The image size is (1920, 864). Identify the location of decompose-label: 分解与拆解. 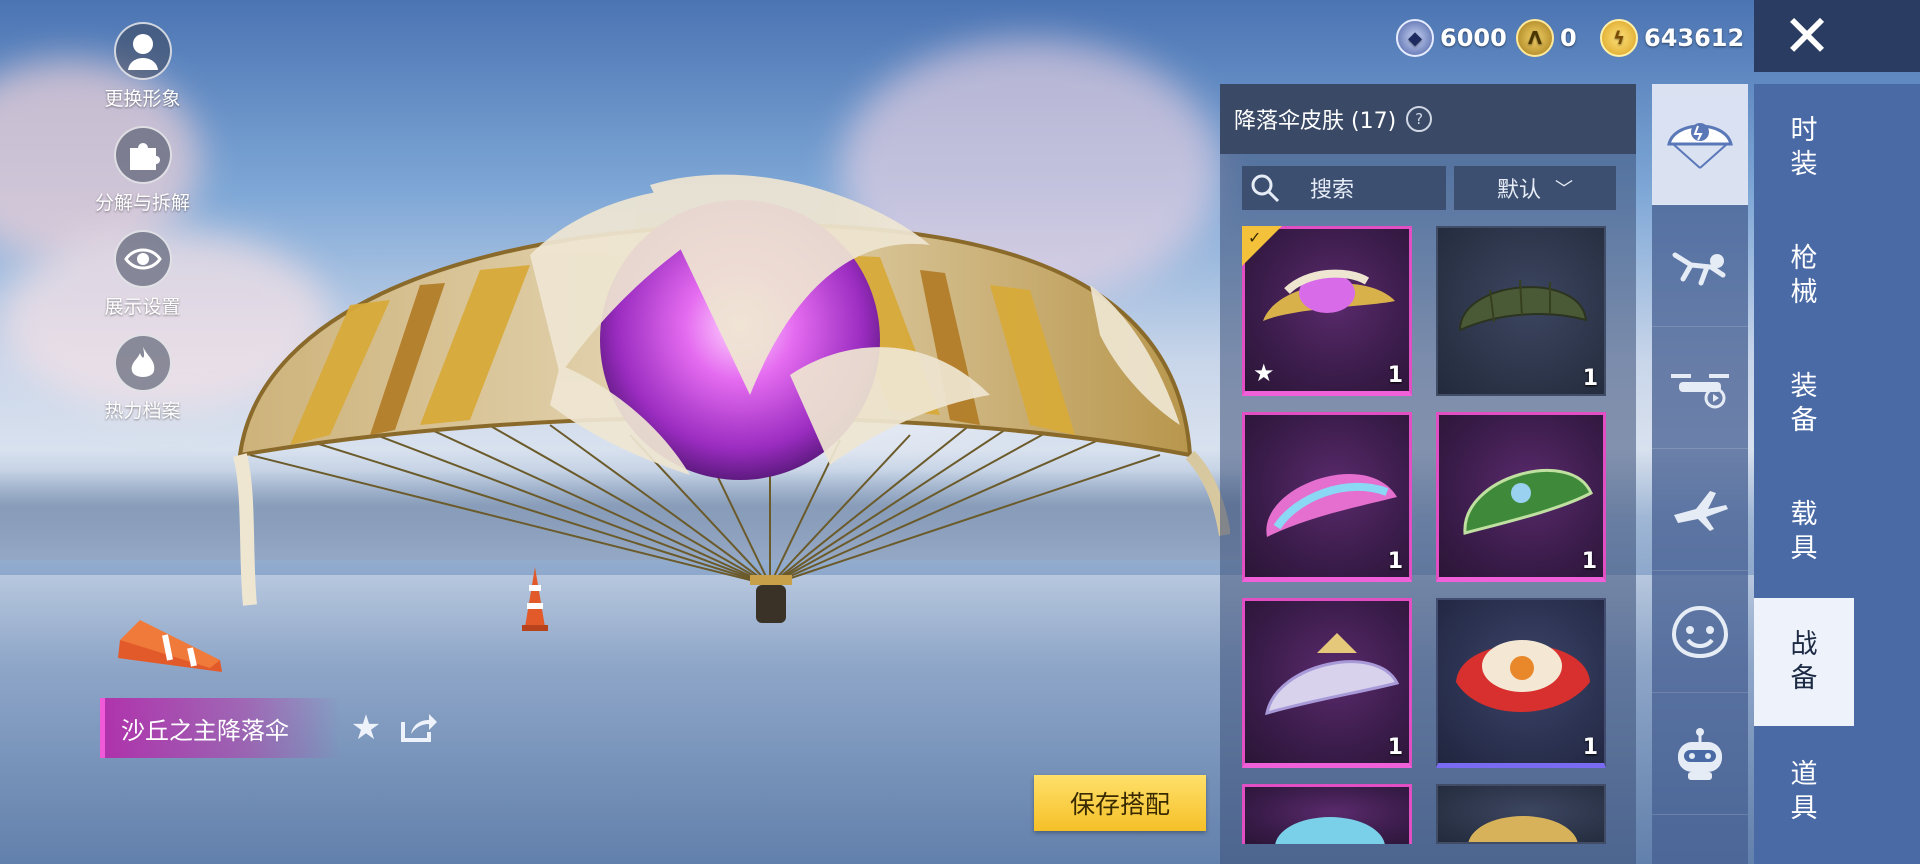
(142, 203).